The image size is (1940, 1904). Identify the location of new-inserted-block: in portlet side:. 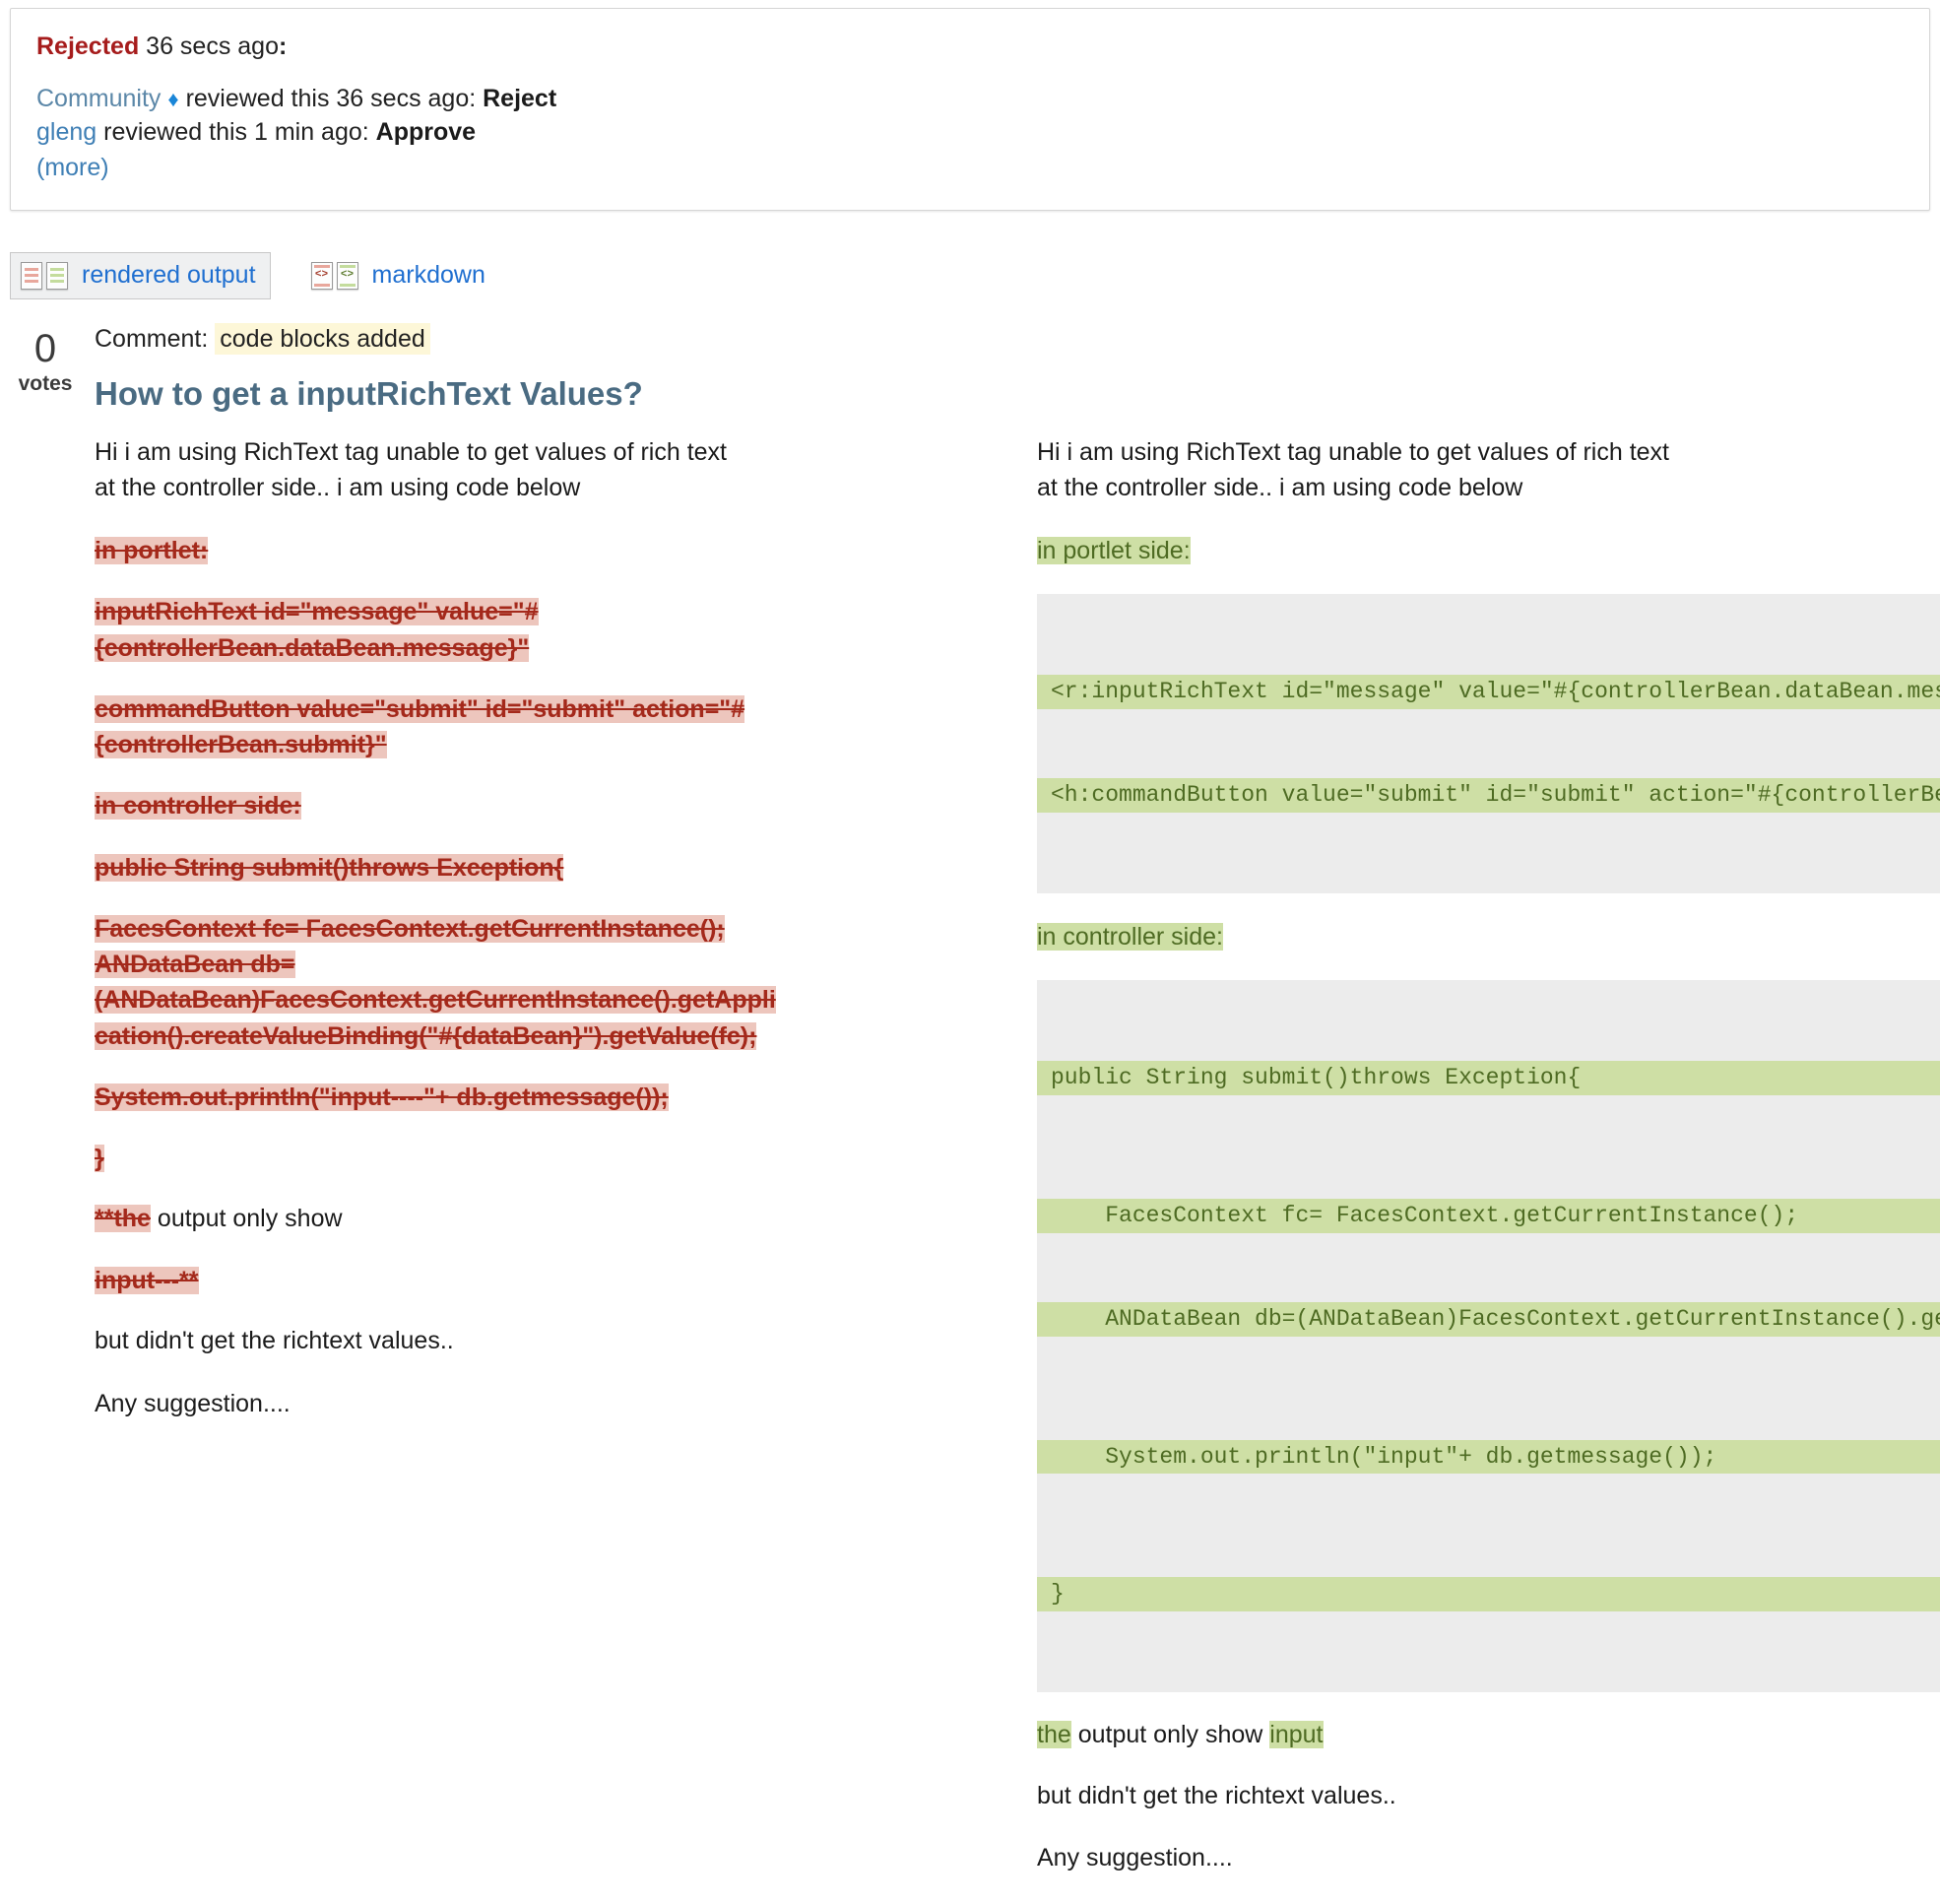
(1488, 550).